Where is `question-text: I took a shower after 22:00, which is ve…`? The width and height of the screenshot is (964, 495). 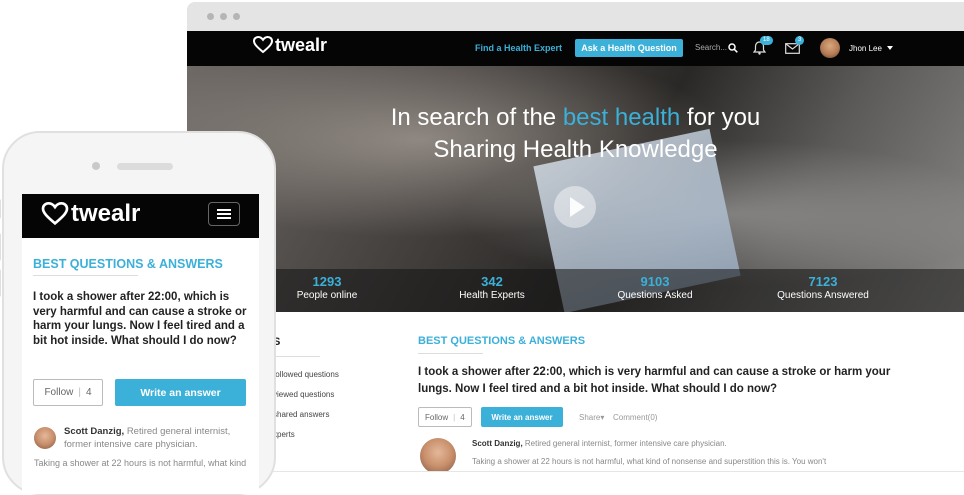
question-text: I took a shower after 22:00, which is ve… is located at coordinates (658, 381).